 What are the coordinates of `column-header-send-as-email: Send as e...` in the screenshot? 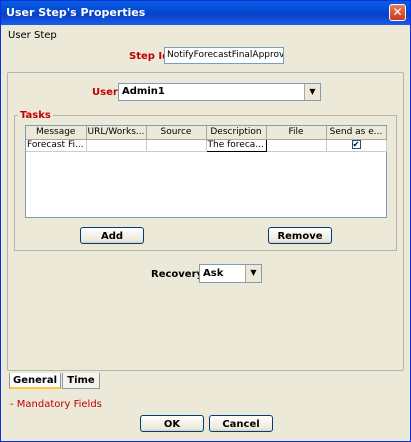 It's located at (356, 133).